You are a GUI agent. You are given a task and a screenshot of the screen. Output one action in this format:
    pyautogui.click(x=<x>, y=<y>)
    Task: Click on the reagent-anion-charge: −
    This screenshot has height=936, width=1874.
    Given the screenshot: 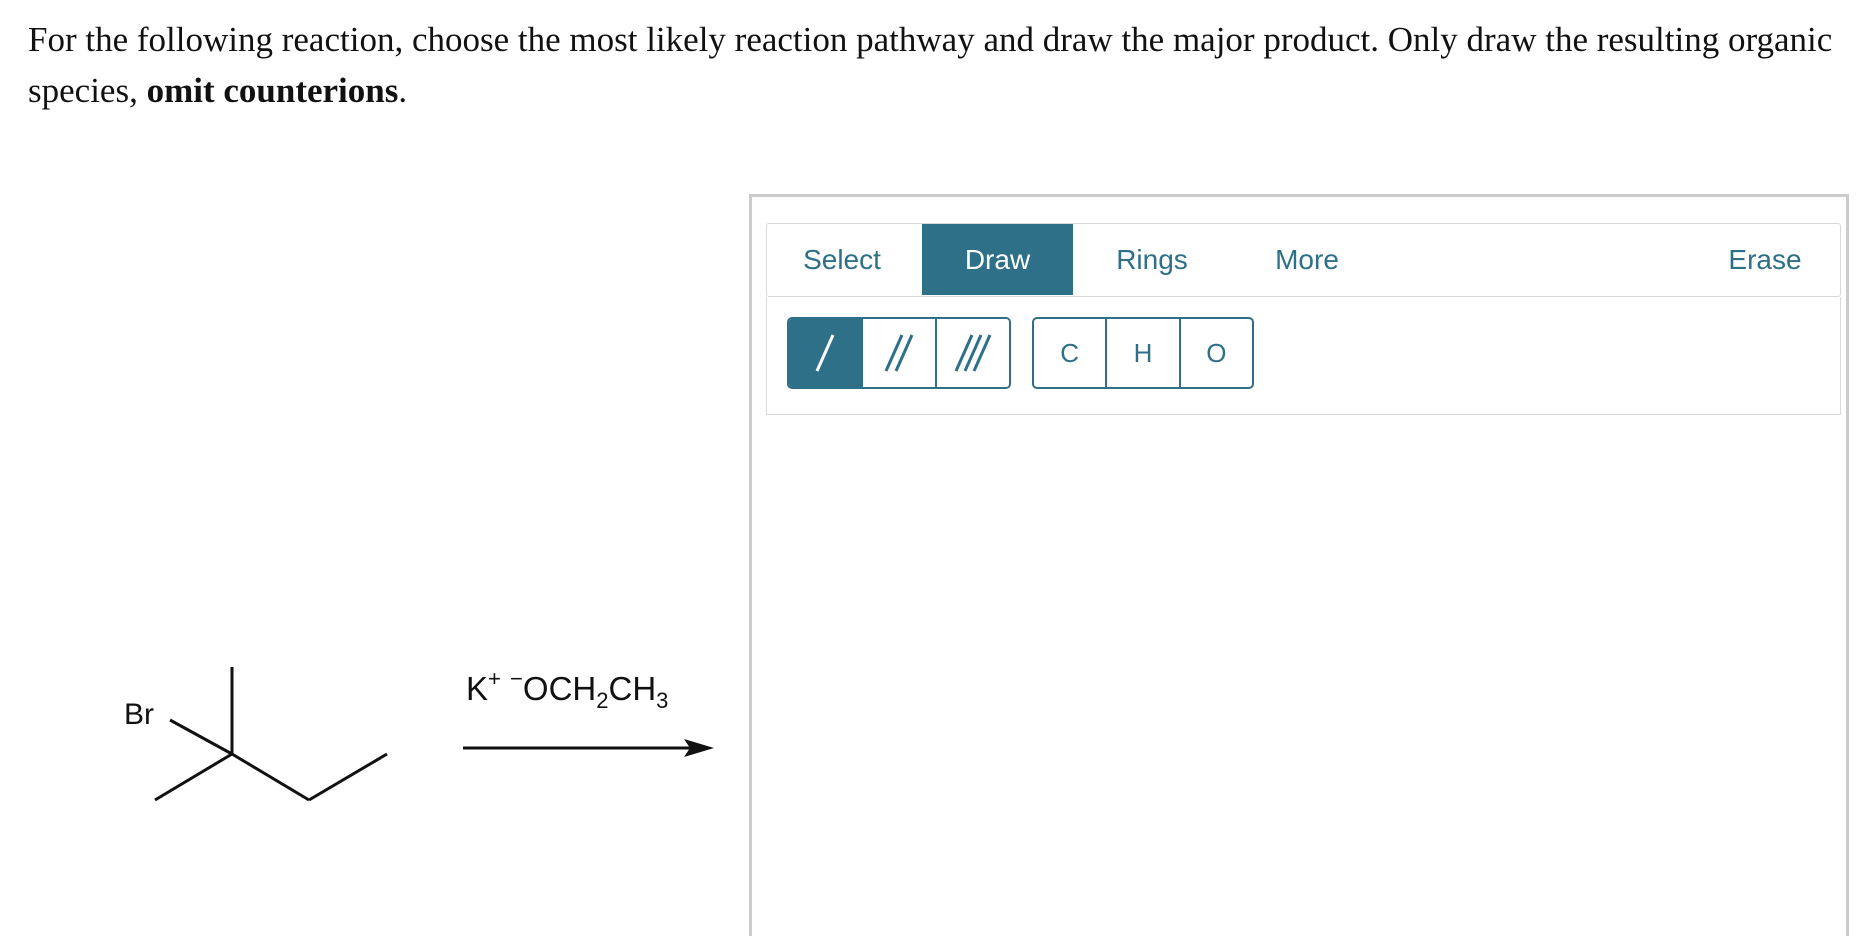 What is the action you would take?
    pyautogui.click(x=516, y=678)
    